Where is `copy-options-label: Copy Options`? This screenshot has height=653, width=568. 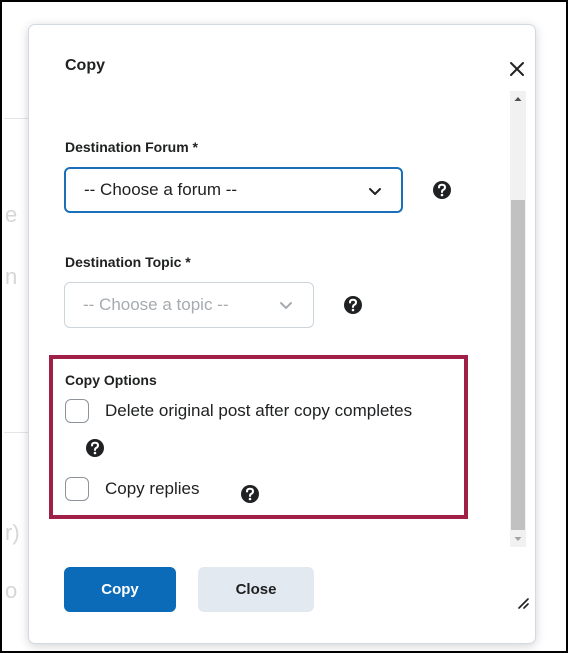 copy-options-label: Copy Options is located at coordinates (111, 380).